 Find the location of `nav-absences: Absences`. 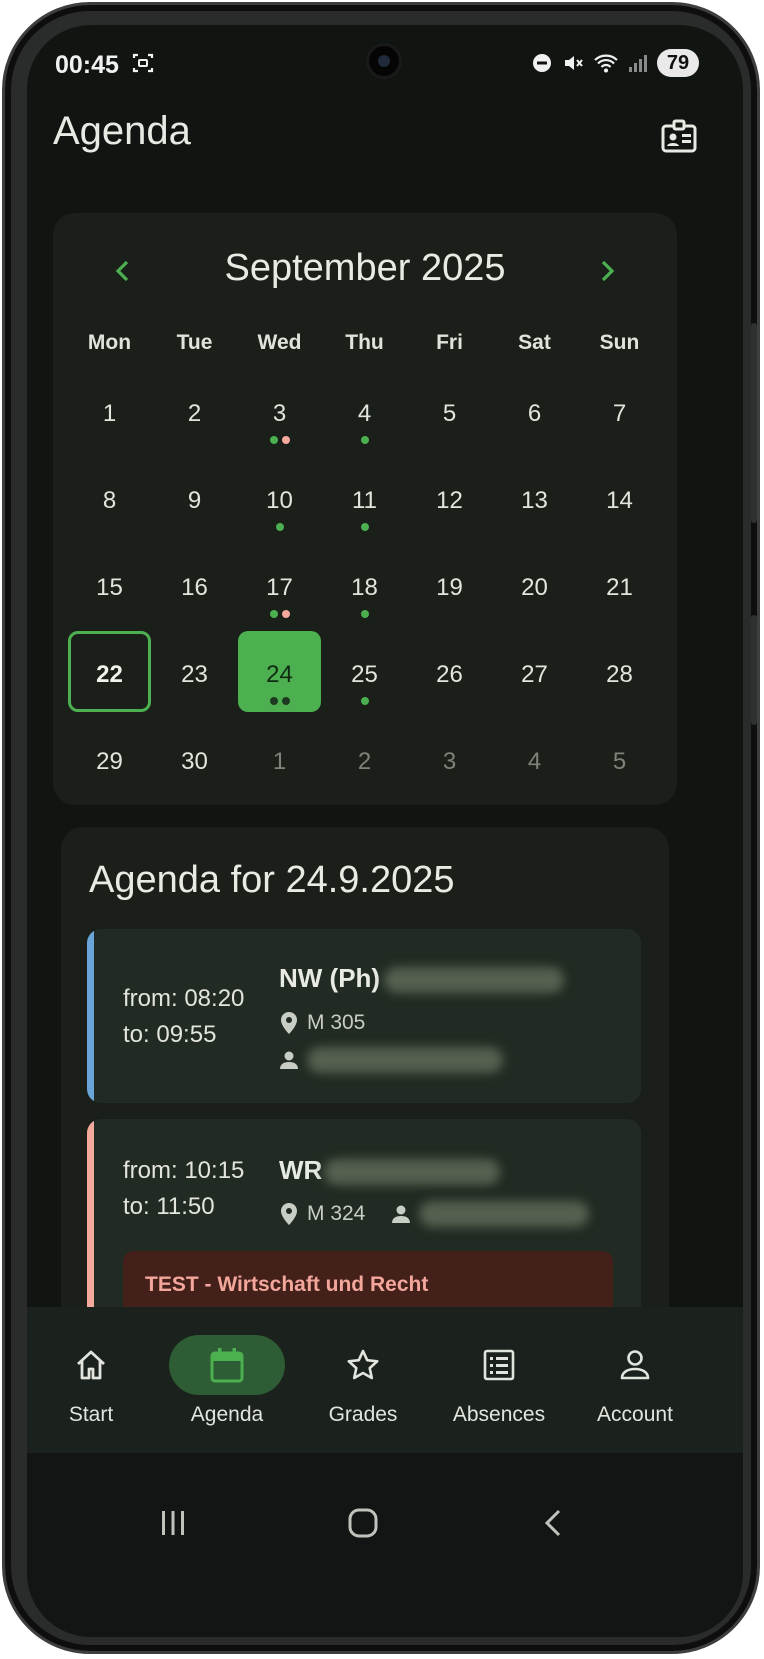

nav-absences: Absences is located at coordinates (499, 1381).